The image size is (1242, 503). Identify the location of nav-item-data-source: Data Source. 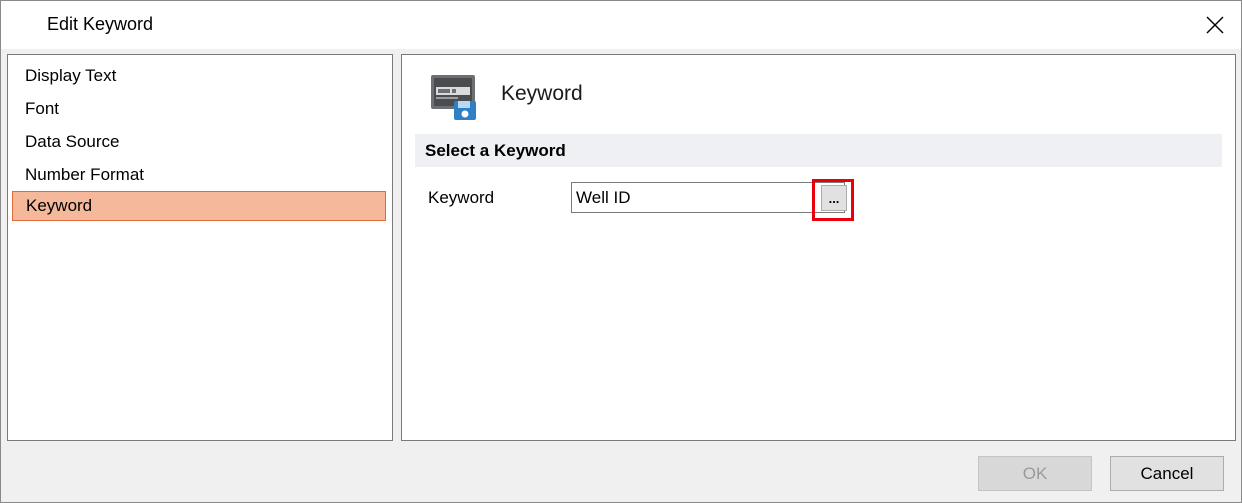
(199, 142).